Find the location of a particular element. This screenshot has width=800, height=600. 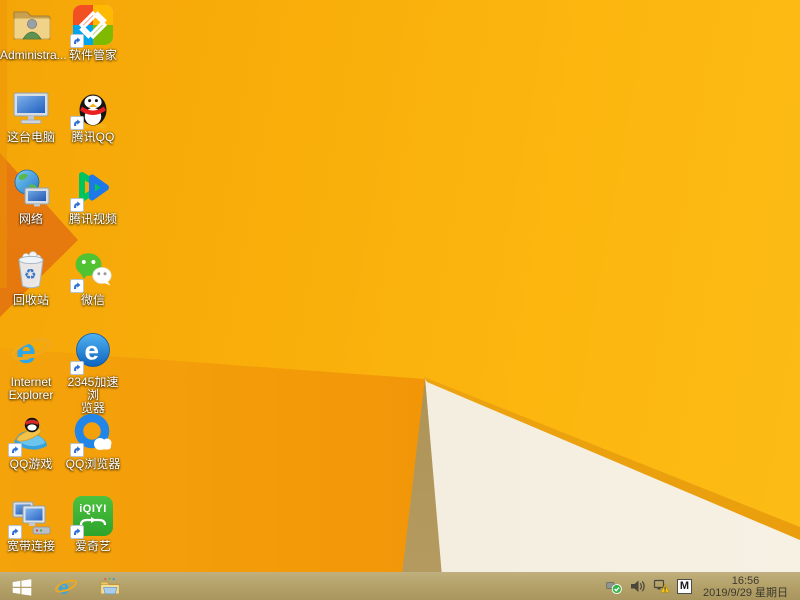

qq-game-icon is located at coordinates (30, 434).